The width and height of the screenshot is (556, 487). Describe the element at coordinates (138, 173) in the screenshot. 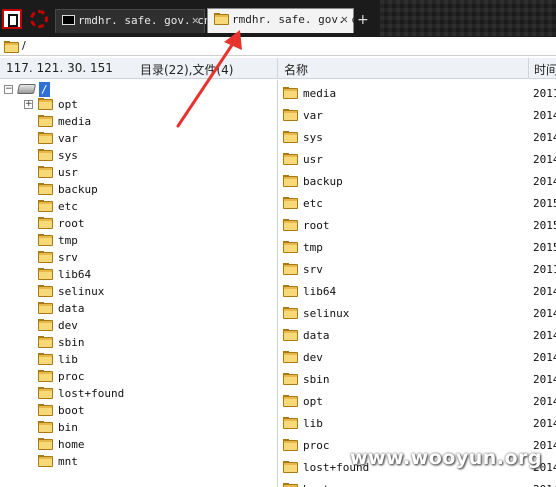

I see `tree-item-usr: usr` at that location.